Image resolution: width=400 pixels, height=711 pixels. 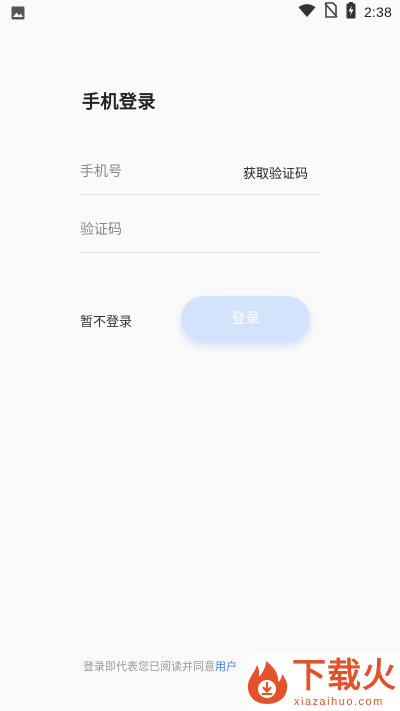 I want to click on image-icon, so click(x=18, y=12).